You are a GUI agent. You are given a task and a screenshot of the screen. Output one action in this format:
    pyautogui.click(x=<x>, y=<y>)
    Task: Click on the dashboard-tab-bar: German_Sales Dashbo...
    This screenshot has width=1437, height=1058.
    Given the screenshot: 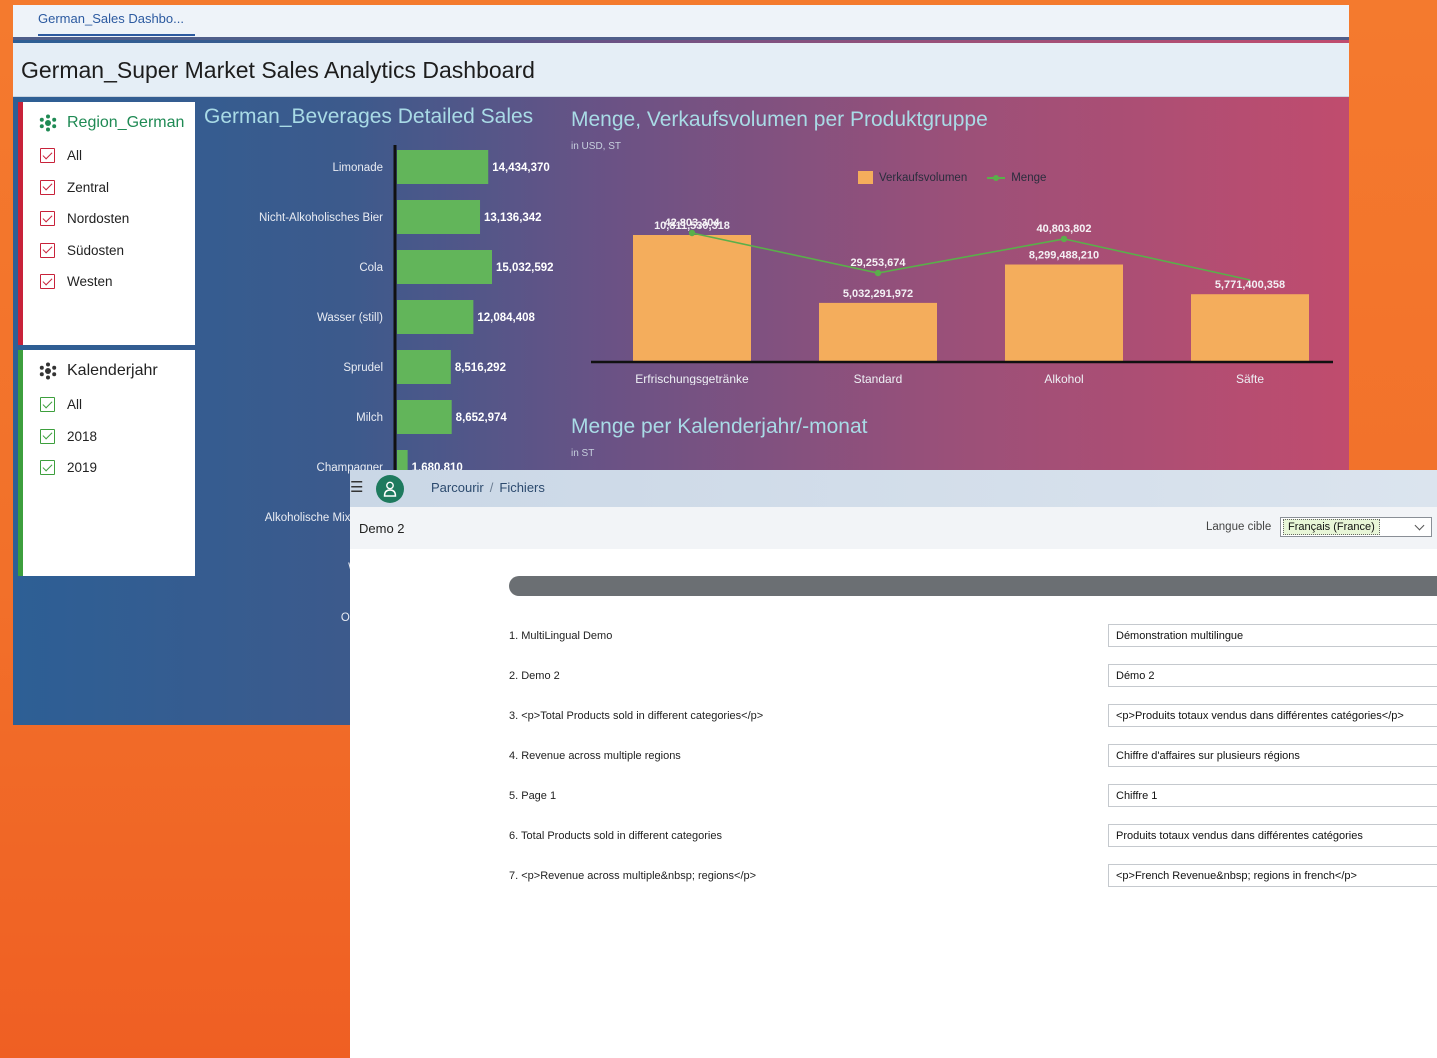 What is the action you would take?
    pyautogui.click(x=681, y=22)
    